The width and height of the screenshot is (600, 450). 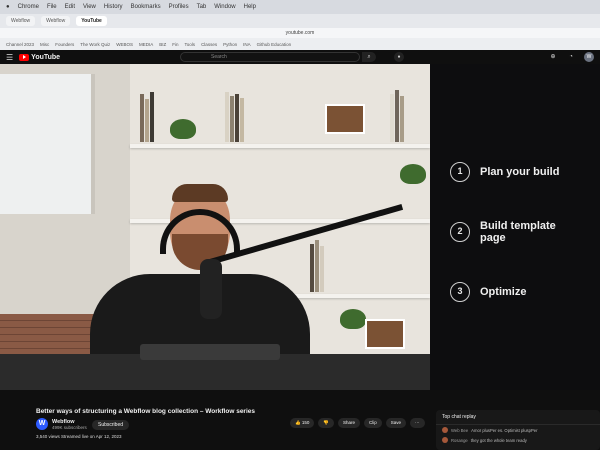 What do you see at coordinates (111, 425) in the screenshot?
I see `subscribe-button: Subscribed` at bounding box center [111, 425].